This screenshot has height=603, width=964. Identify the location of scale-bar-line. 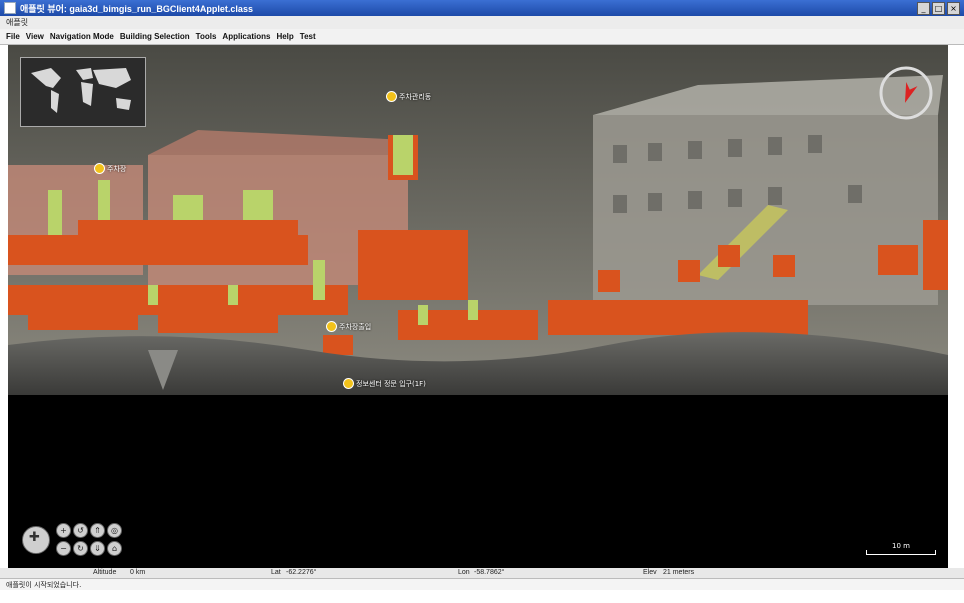
(901, 552).